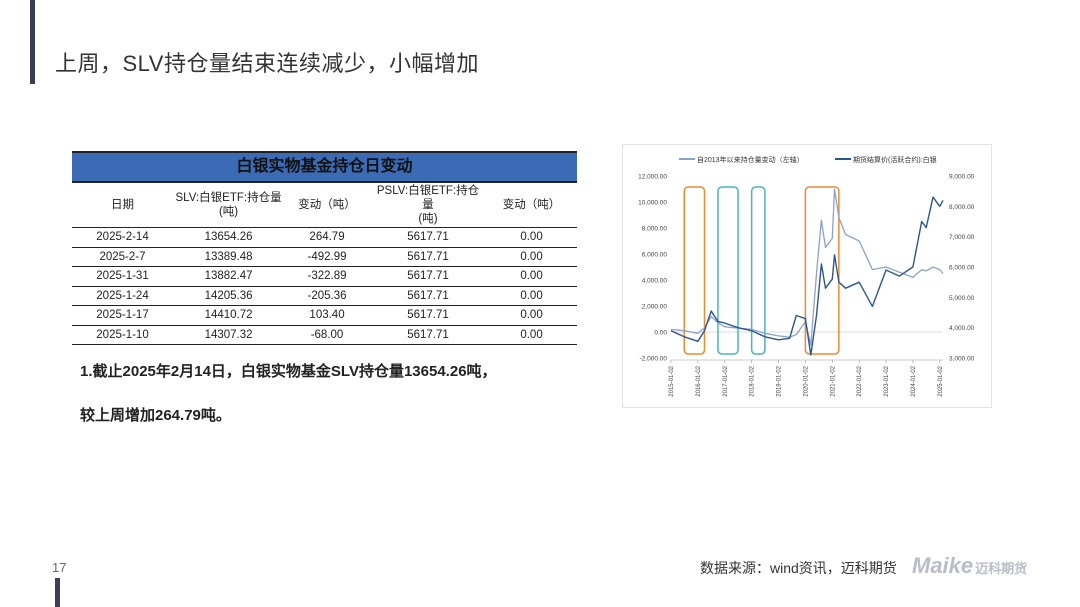 This screenshot has height=607, width=1080. I want to click on table-row: 2025-1-31 13882.47 -322.89 5617.71 0.00, so click(324, 276).